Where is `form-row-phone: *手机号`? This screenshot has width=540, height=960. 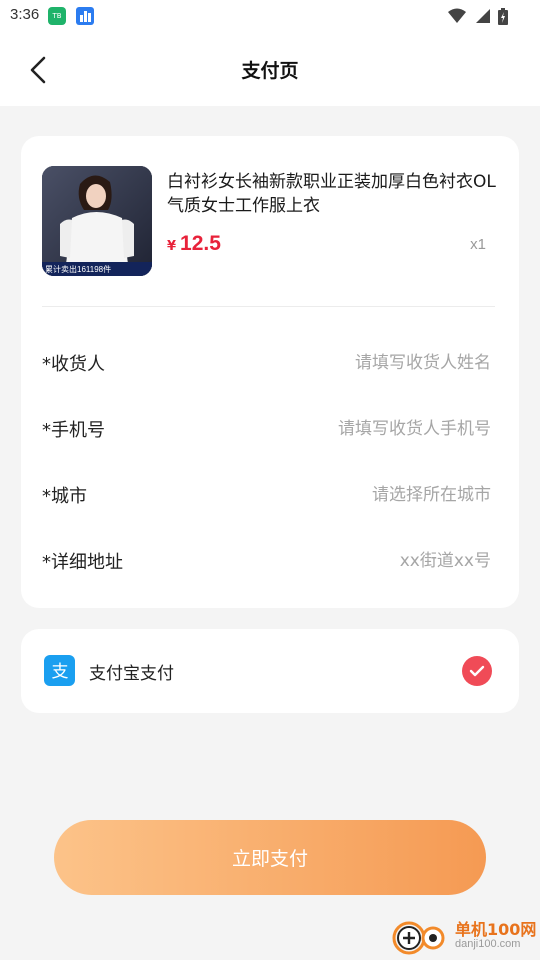 form-row-phone: *手机号 is located at coordinates (266, 429).